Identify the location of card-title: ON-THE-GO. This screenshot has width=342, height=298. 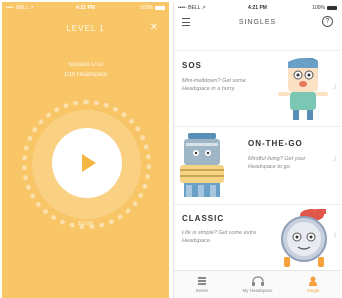
(275, 143).